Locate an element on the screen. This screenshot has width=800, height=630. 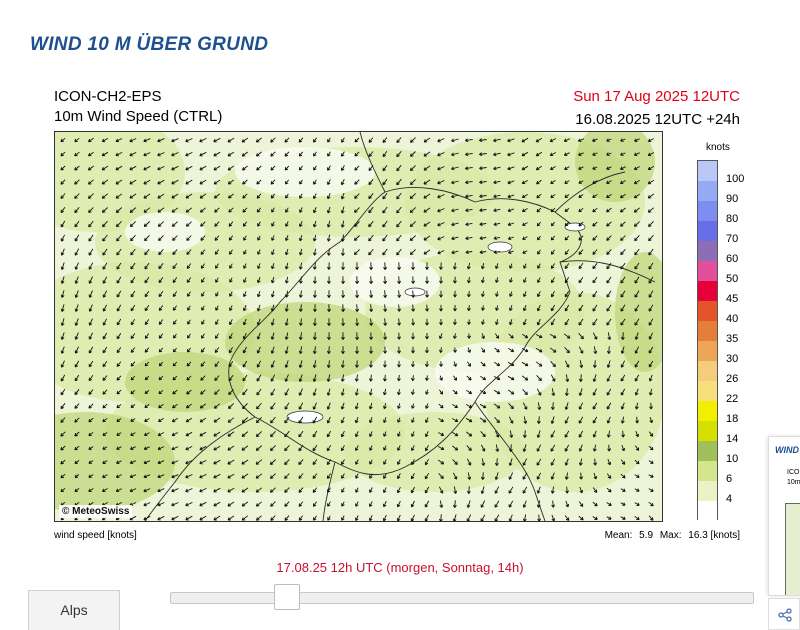
mean-value: 5.9 is located at coordinates (646, 535).